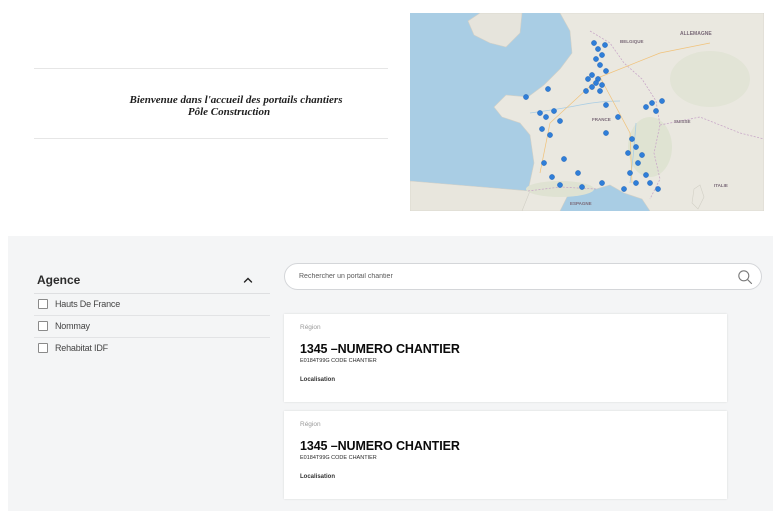  Describe the element at coordinates (601, 119) in the screenshot. I see `map-label-france: FRANCE` at that location.